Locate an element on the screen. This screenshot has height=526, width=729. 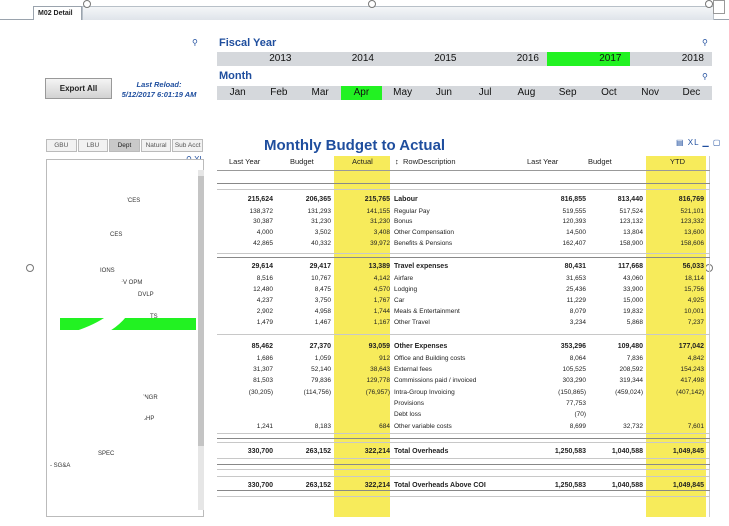
month-option-may: May is located at coordinates (402, 93).